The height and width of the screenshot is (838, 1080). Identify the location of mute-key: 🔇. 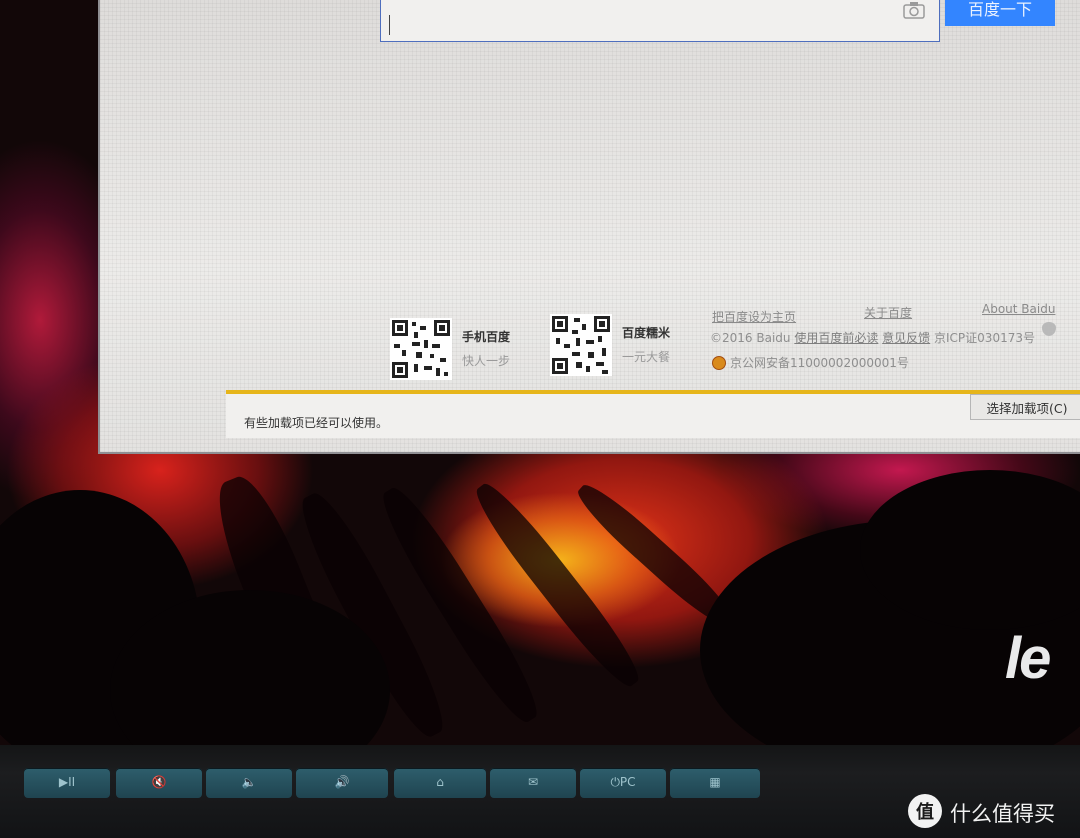
(159, 783).